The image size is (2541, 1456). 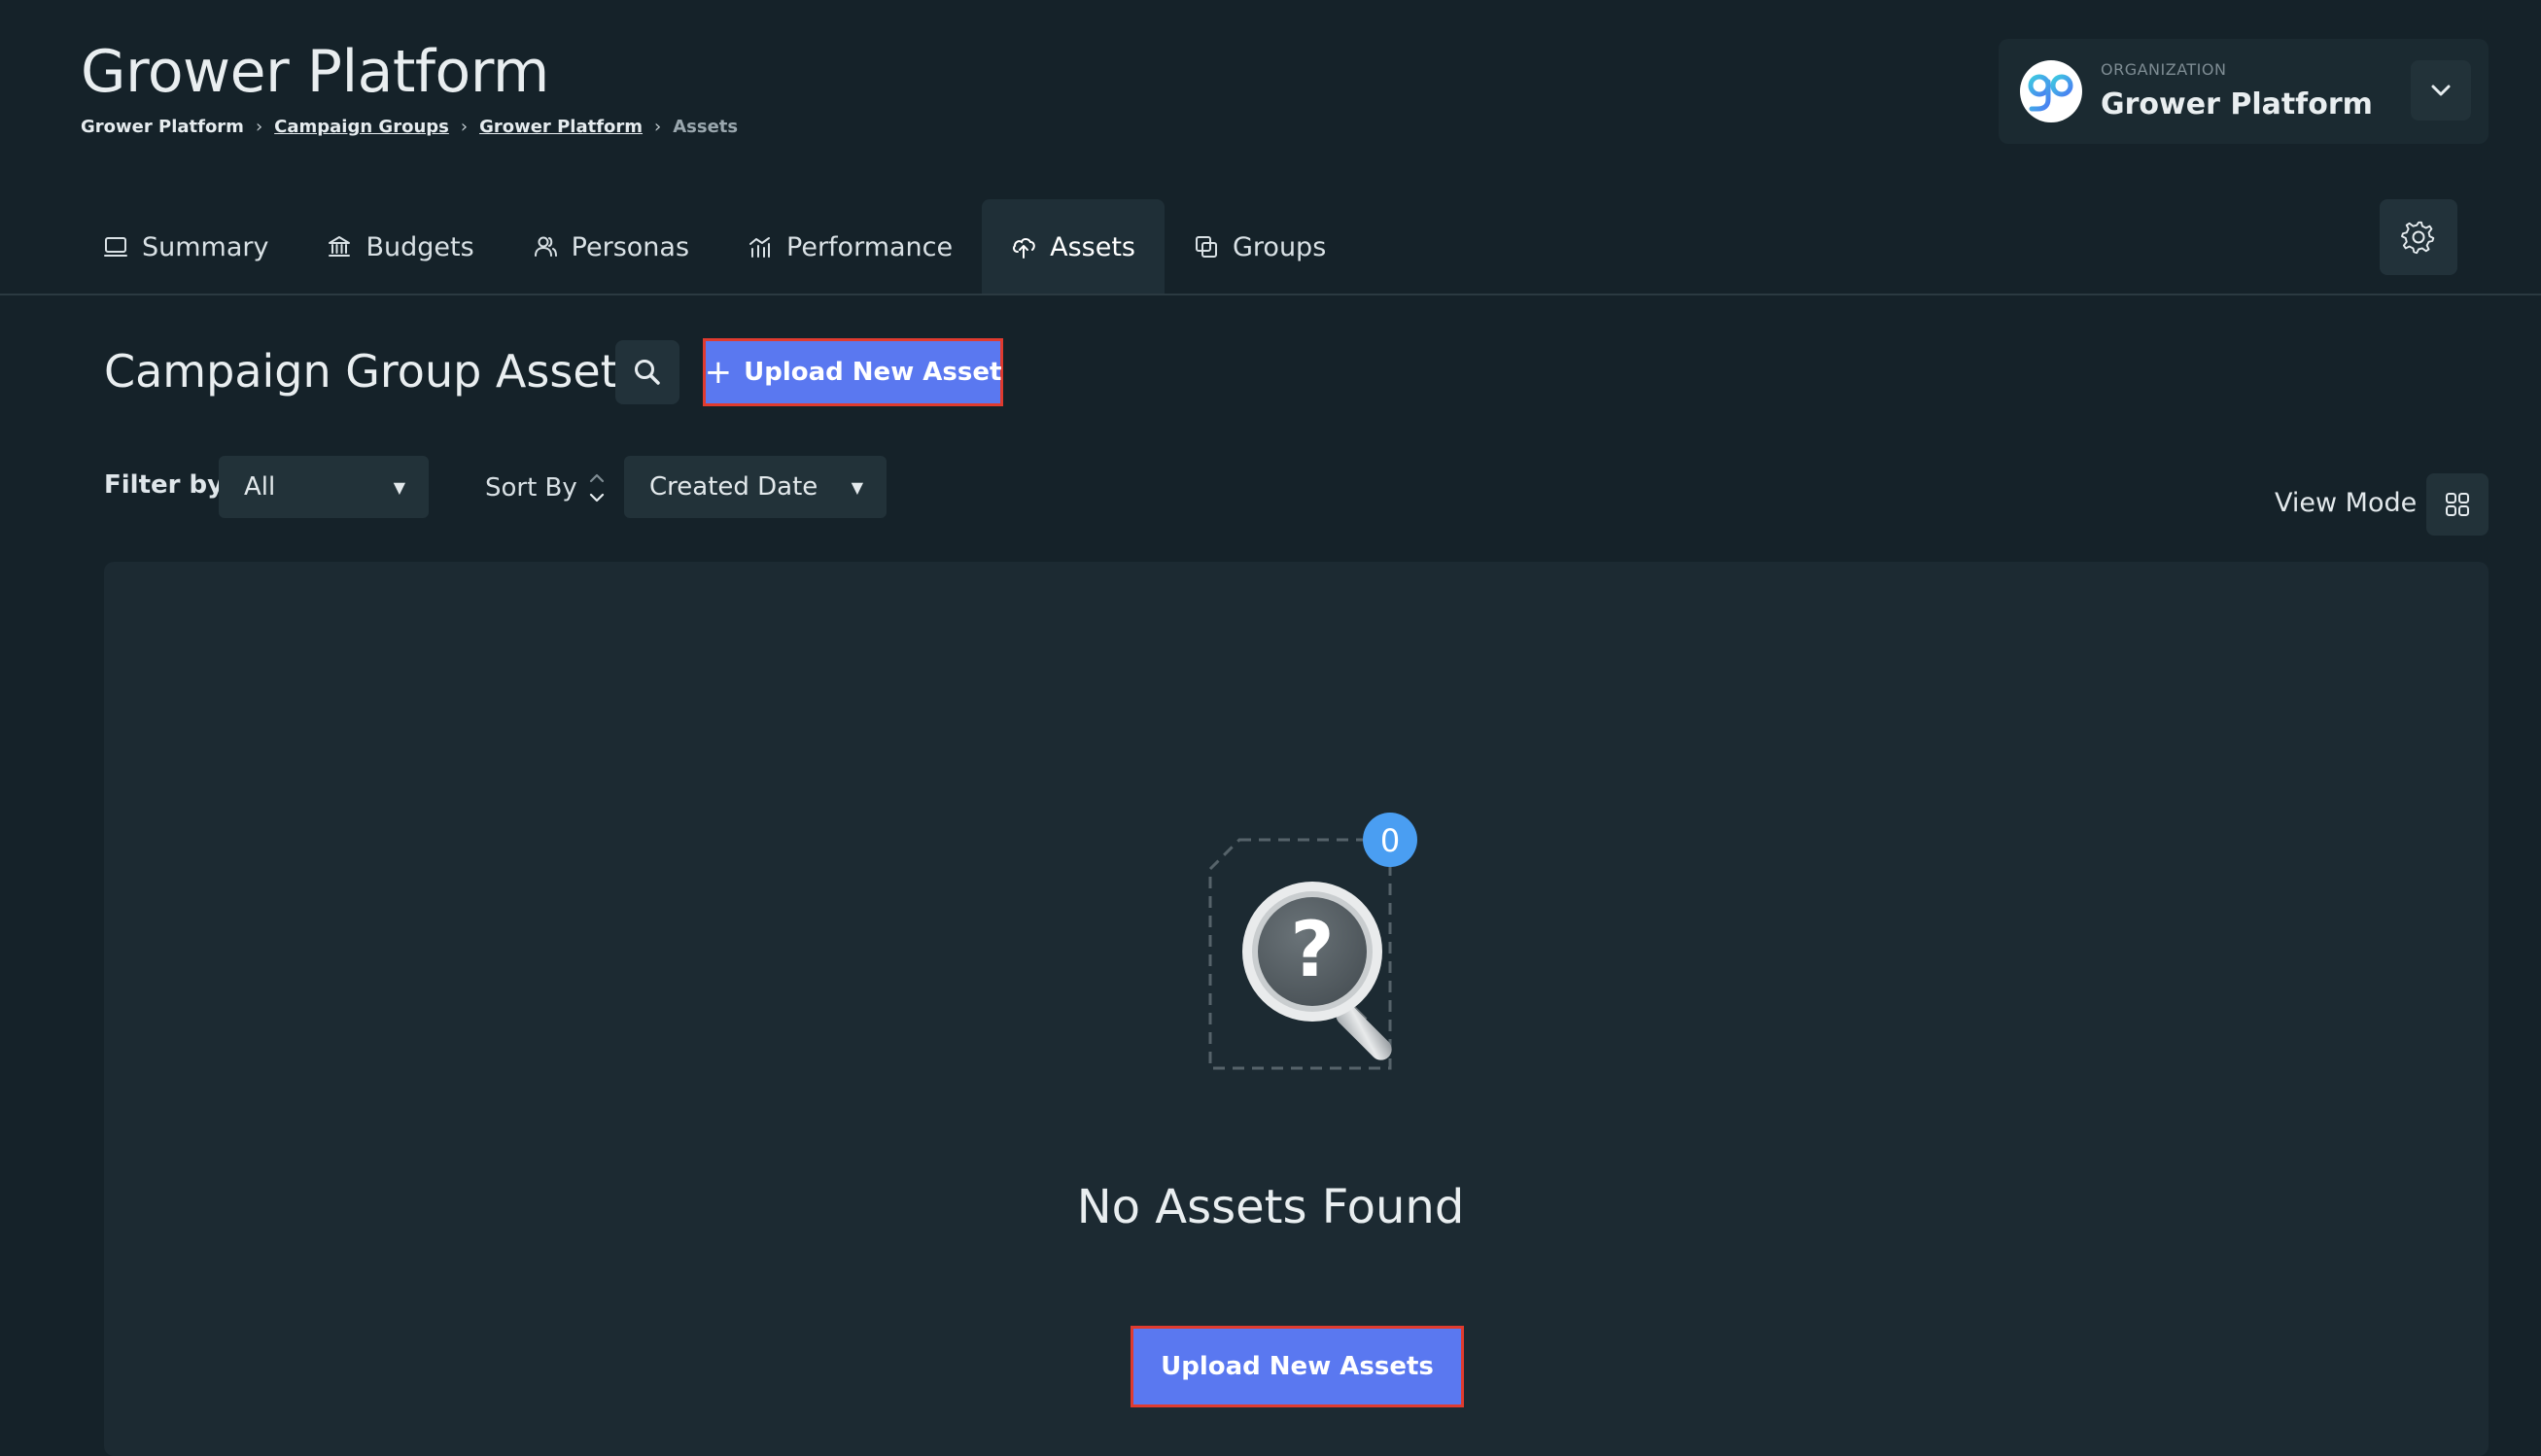 What do you see at coordinates (1297, 1366) in the screenshot?
I see `upload-new-assets-button: Upload New Assets` at bounding box center [1297, 1366].